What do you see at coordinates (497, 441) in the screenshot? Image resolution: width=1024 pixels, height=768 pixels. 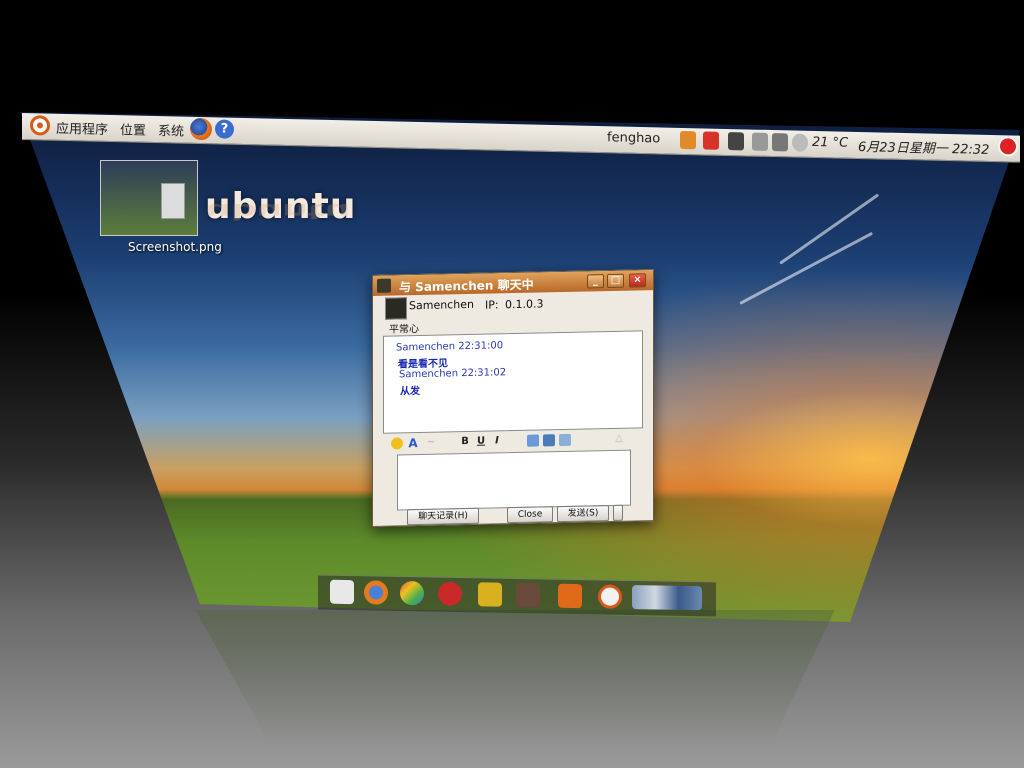 I see `italic-icon: I` at bounding box center [497, 441].